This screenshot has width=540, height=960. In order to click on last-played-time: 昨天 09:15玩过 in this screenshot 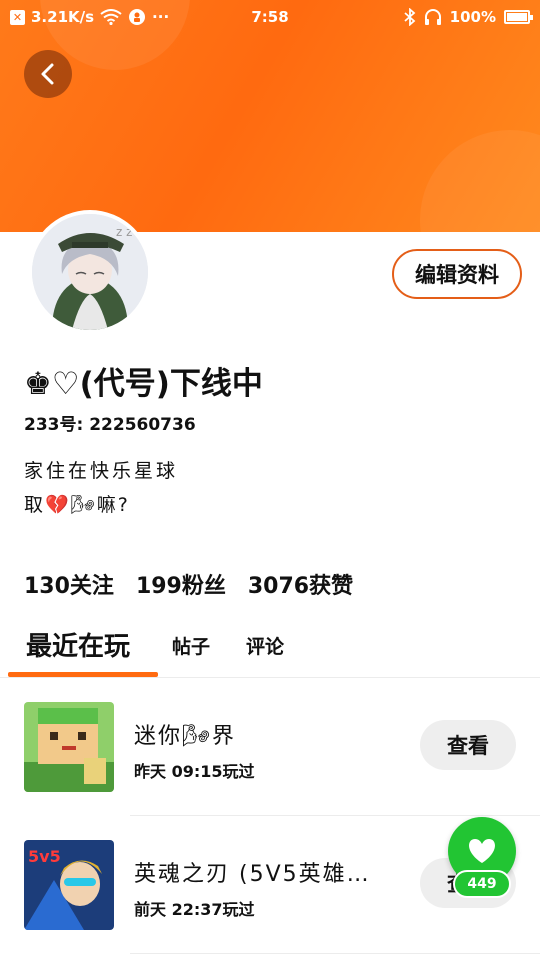, I will do `click(194, 771)`.